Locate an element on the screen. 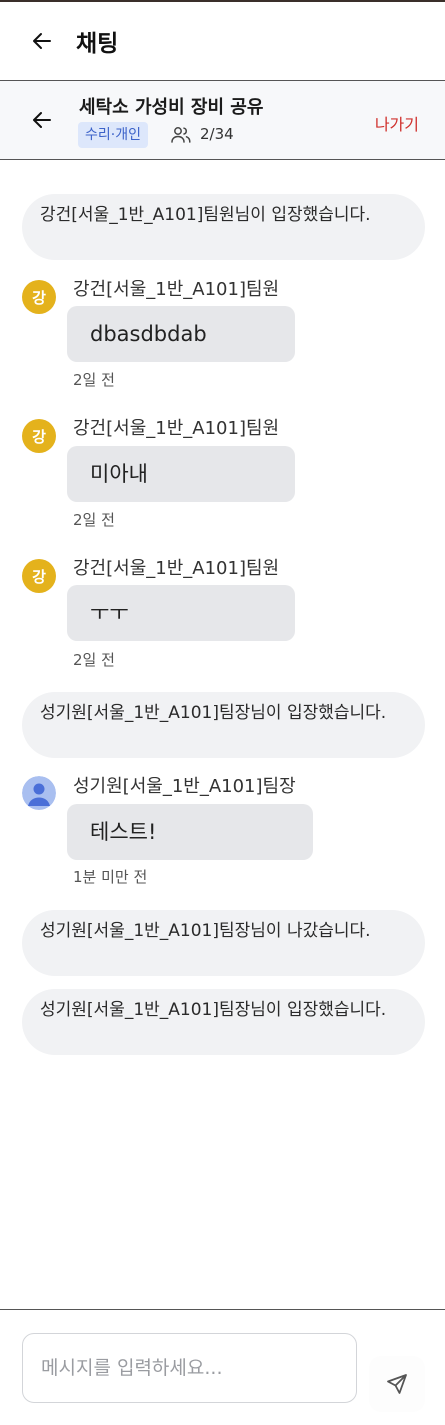  message-input is located at coordinates (189, 1368).